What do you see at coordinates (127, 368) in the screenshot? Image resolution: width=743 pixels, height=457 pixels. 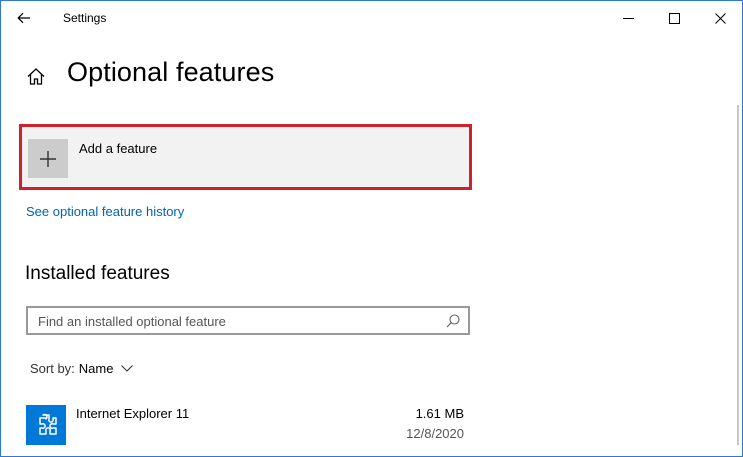 I see `chevron-down-icon` at bounding box center [127, 368].